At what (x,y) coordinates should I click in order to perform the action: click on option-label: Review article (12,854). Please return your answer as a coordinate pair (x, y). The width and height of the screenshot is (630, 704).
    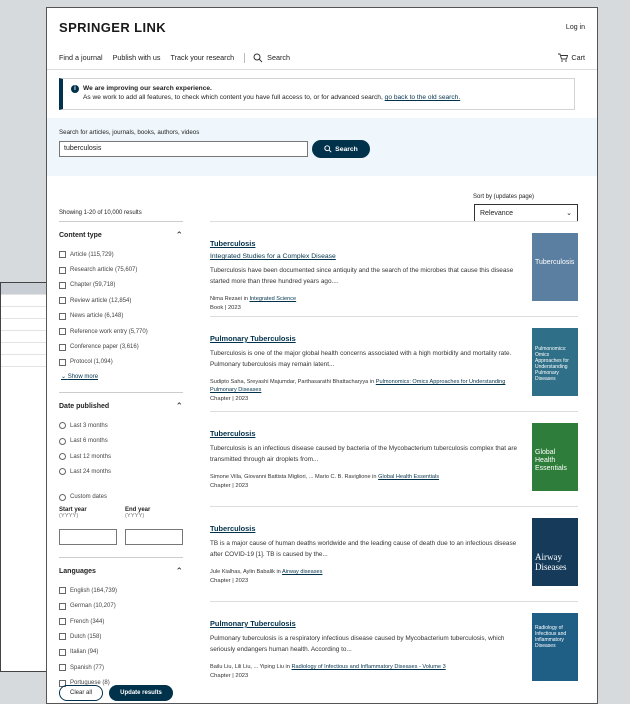
    Looking at the image, I should click on (101, 300).